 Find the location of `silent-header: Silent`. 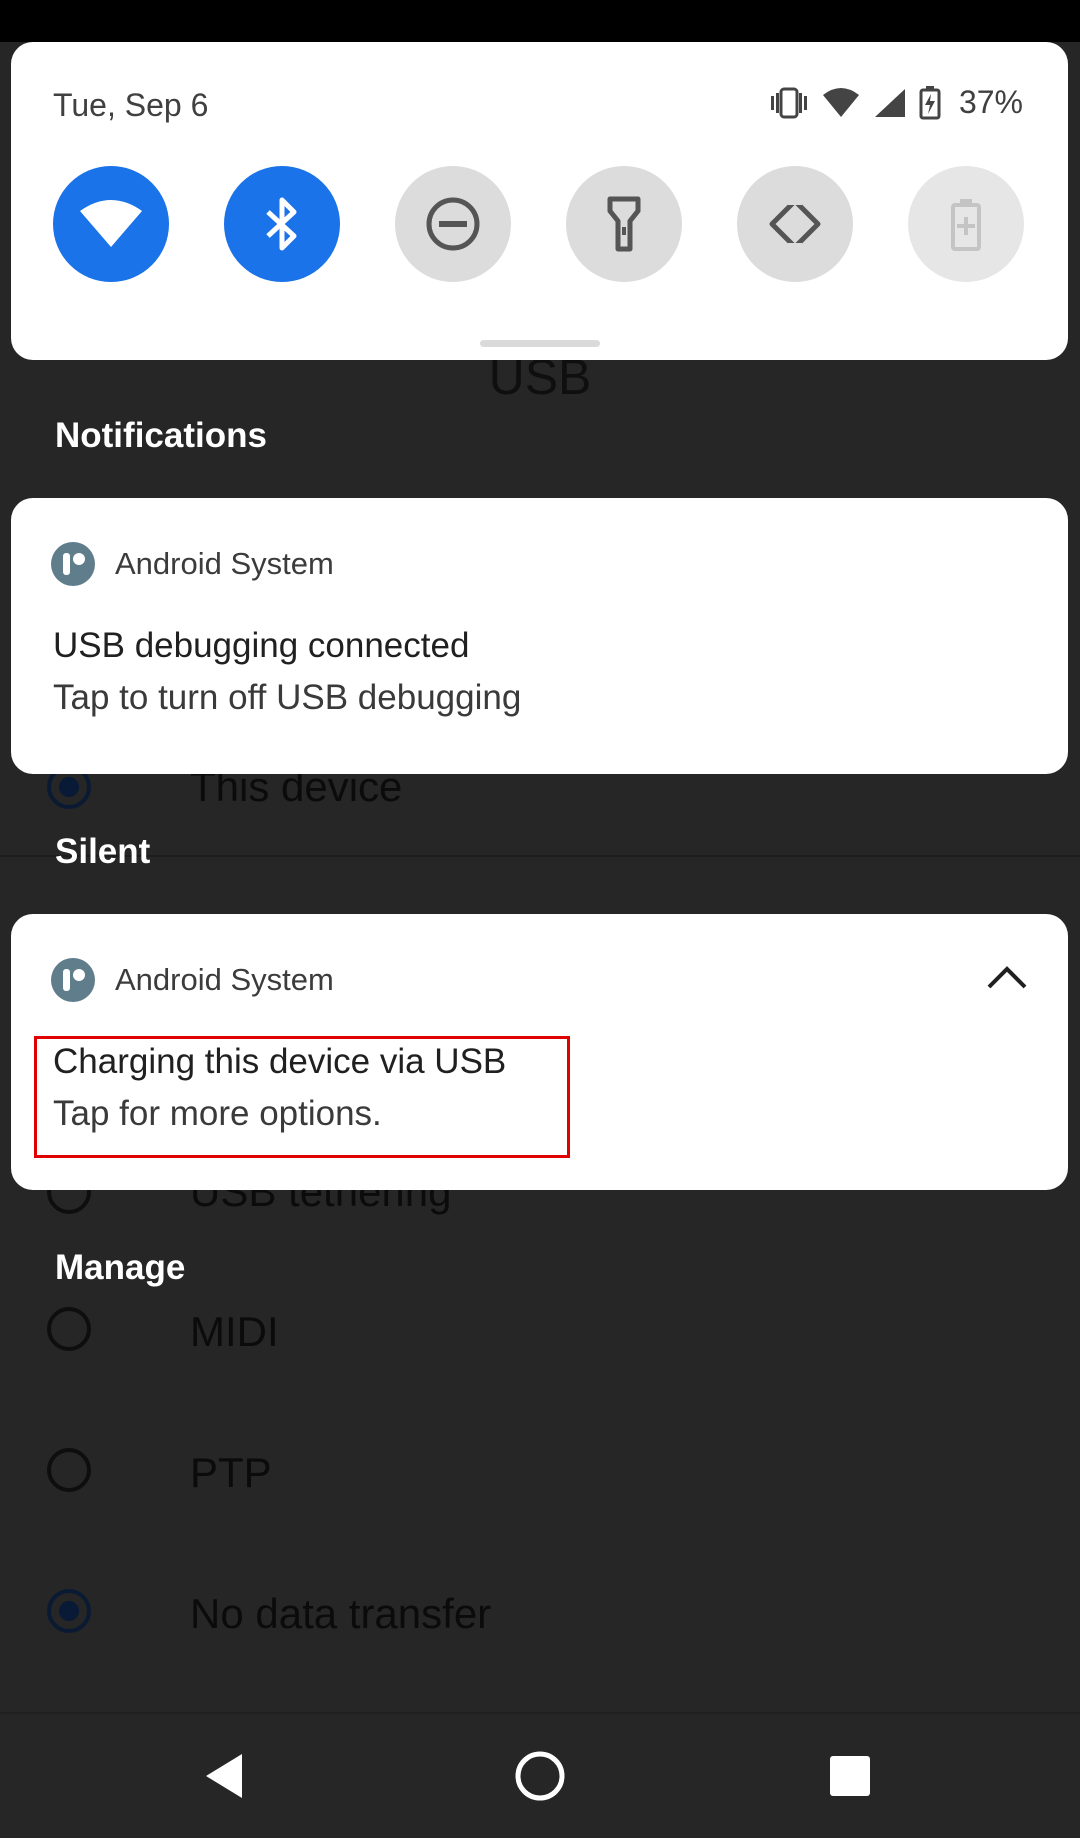

silent-header: Silent is located at coordinates (103, 851).